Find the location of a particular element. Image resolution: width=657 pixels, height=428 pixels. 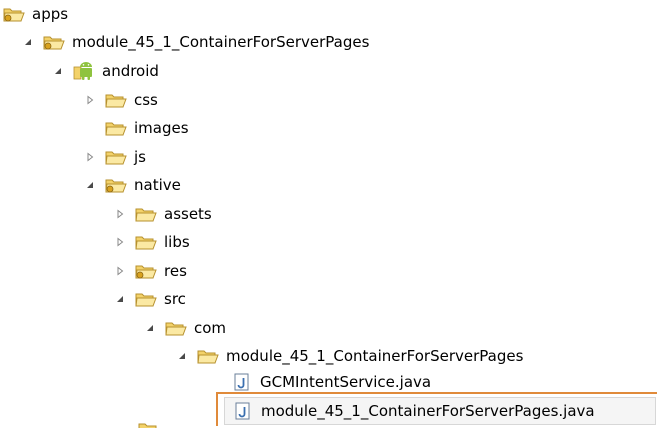

tree-item-src: src is located at coordinates (150, 299).